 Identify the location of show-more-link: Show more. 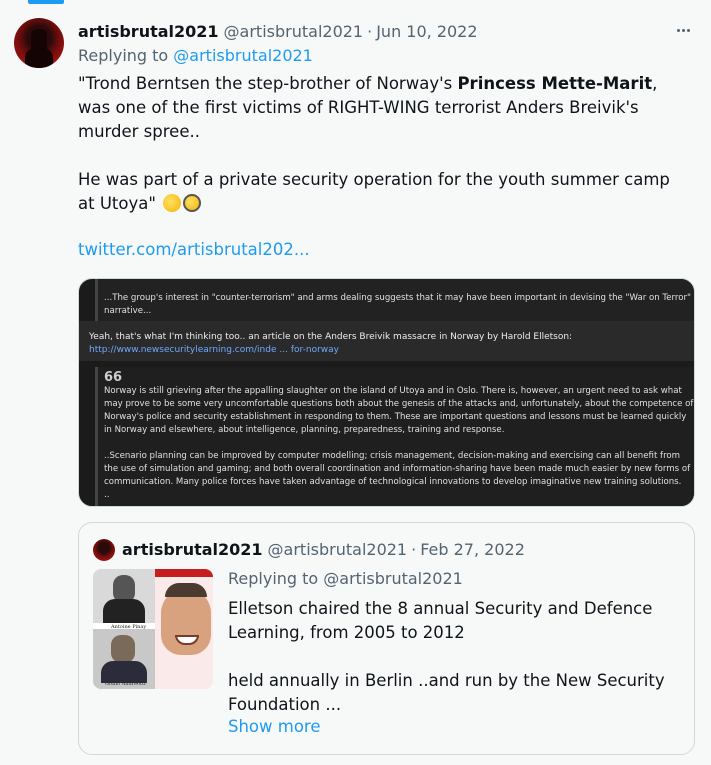
(274, 726).